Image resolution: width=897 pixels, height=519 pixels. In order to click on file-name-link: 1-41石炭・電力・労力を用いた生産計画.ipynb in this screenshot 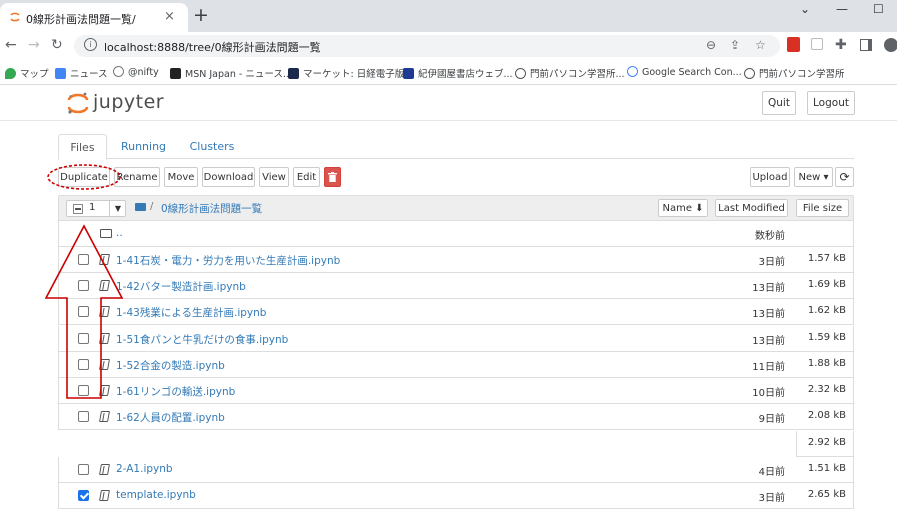, I will do `click(228, 260)`.